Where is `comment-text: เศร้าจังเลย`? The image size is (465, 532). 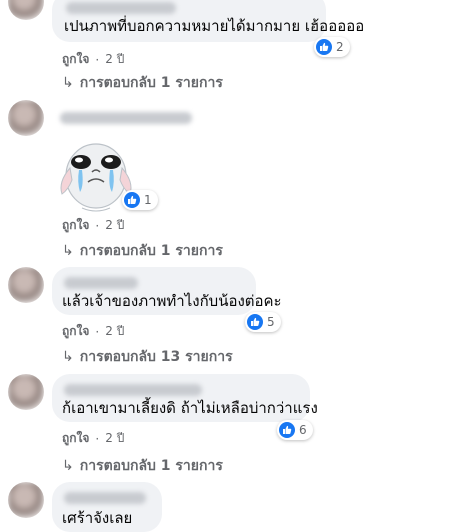
comment-text: เศร้าจังเลย is located at coordinates (97, 518).